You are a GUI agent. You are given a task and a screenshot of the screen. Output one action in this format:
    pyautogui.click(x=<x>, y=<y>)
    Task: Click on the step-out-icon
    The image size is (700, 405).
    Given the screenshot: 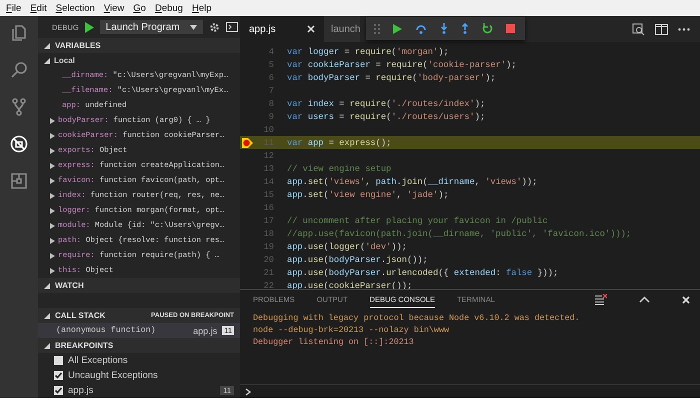 What is the action you would take?
    pyautogui.click(x=465, y=28)
    